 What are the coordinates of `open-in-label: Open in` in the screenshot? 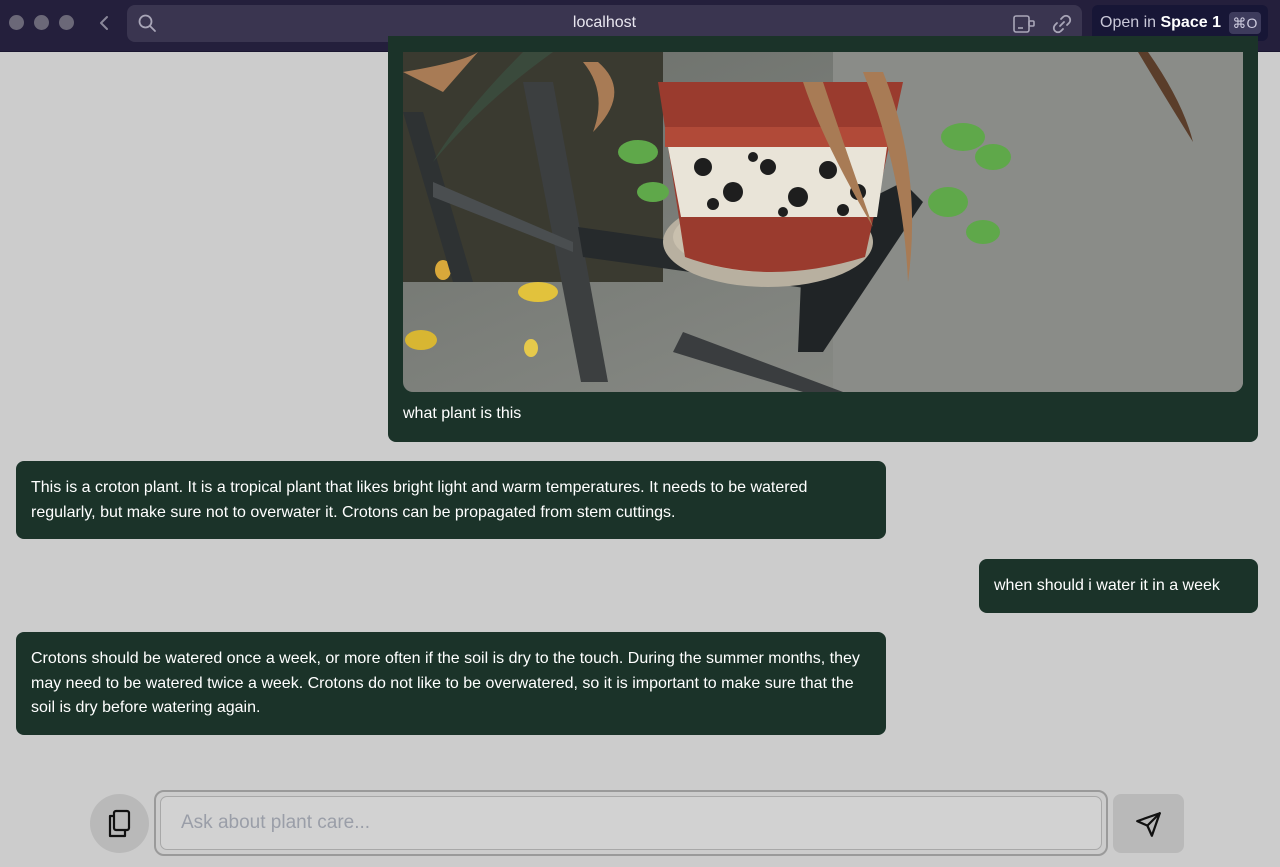 It's located at (1130, 22).